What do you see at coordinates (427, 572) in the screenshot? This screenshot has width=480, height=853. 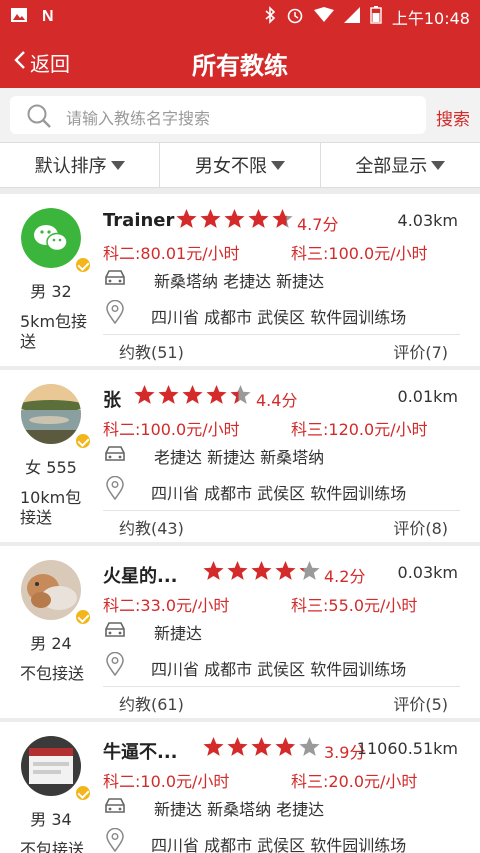 I see `distance: 0.03km` at bounding box center [427, 572].